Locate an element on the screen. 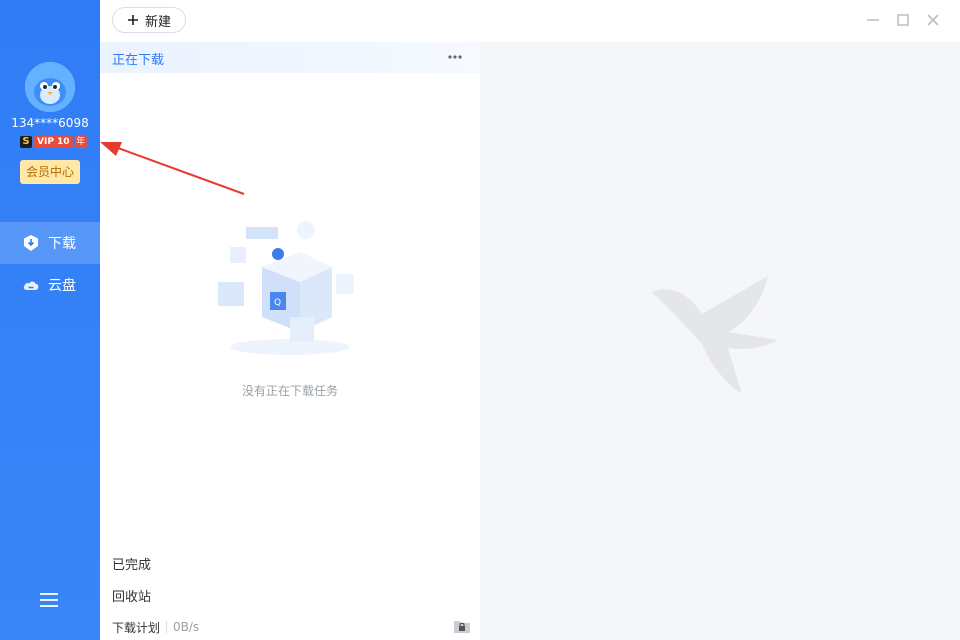 The image size is (960, 640). download-shield-icon is located at coordinates (31, 243).